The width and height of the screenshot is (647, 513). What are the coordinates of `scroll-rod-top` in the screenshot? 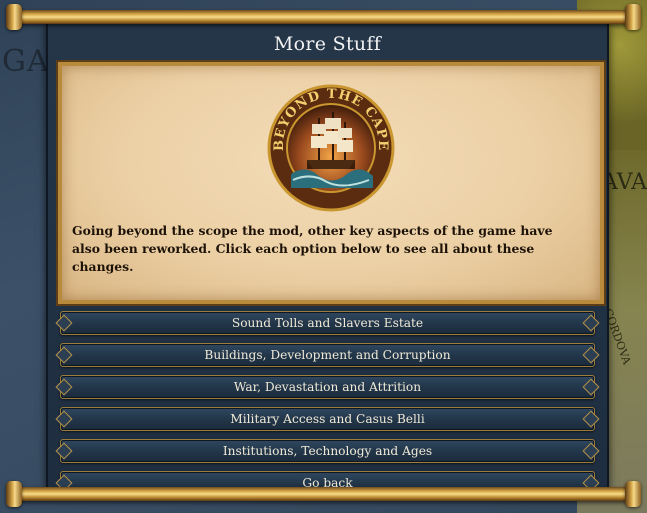 It's located at (323, 17).